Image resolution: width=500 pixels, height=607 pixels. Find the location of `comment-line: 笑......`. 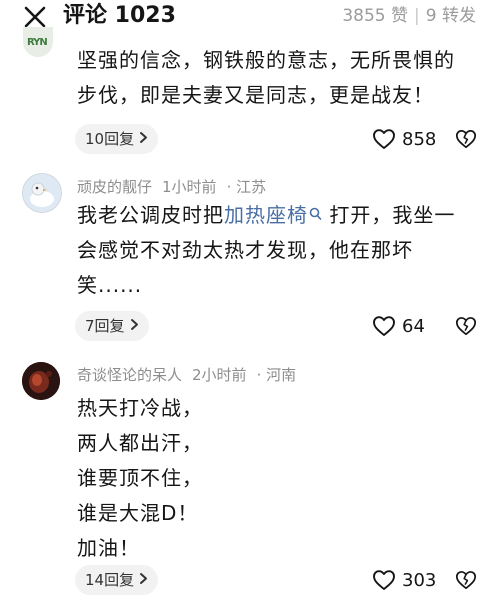

comment-line: 笑...... is located at coordinates (110, 285).